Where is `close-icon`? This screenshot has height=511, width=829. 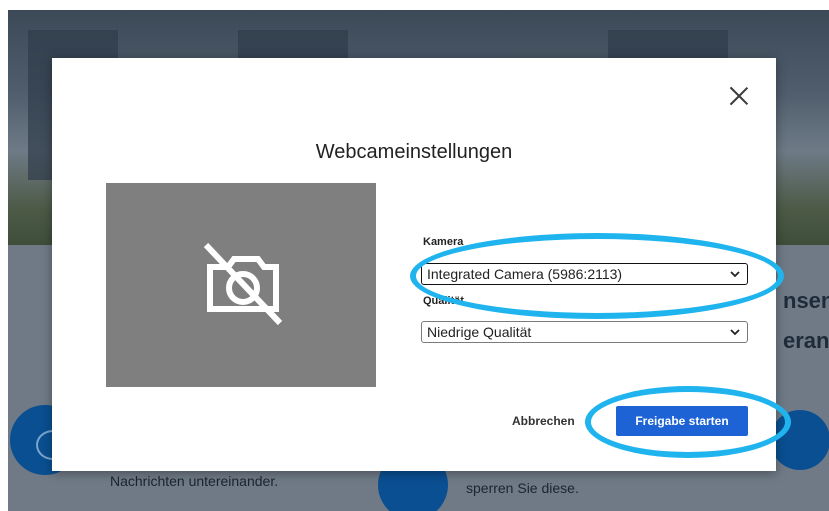
close-icon is located at coordinates (739, 96).